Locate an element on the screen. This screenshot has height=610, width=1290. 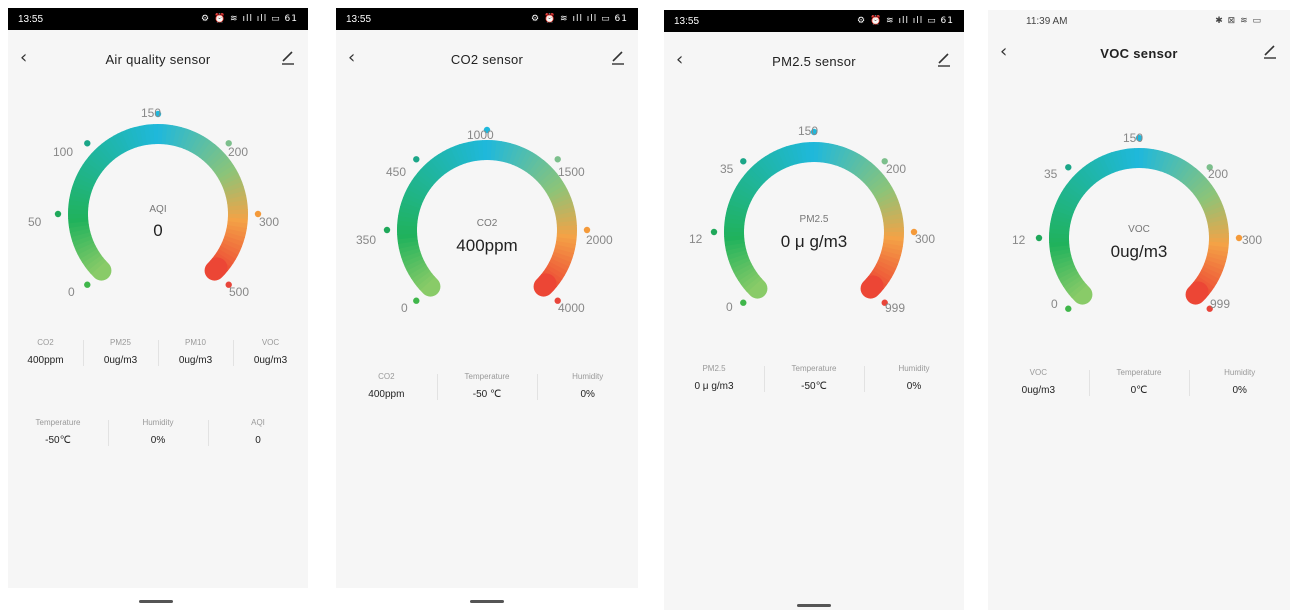
reading-temperature: Temperature -50℃ is located at coordinates (58, 432).